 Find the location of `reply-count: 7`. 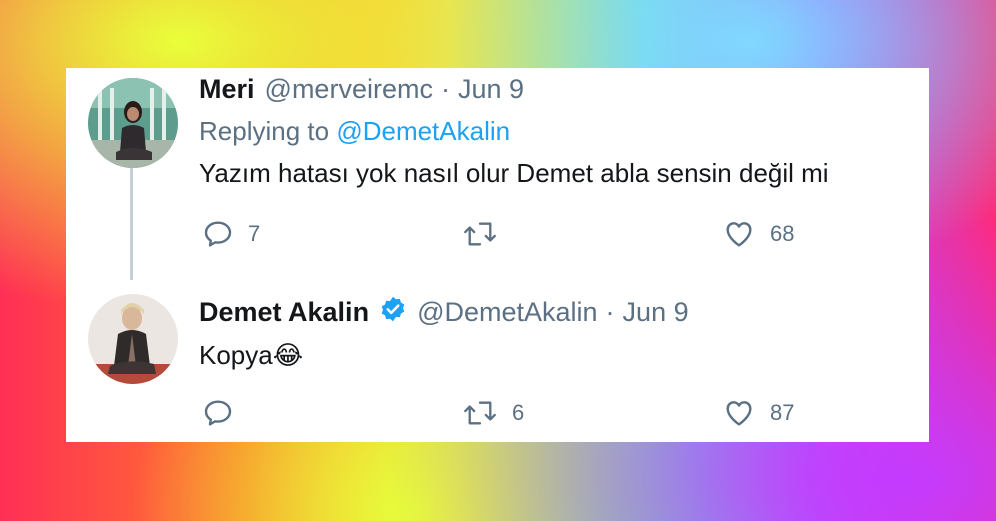

reply-count: 7 is located at coordinates (254, 233).